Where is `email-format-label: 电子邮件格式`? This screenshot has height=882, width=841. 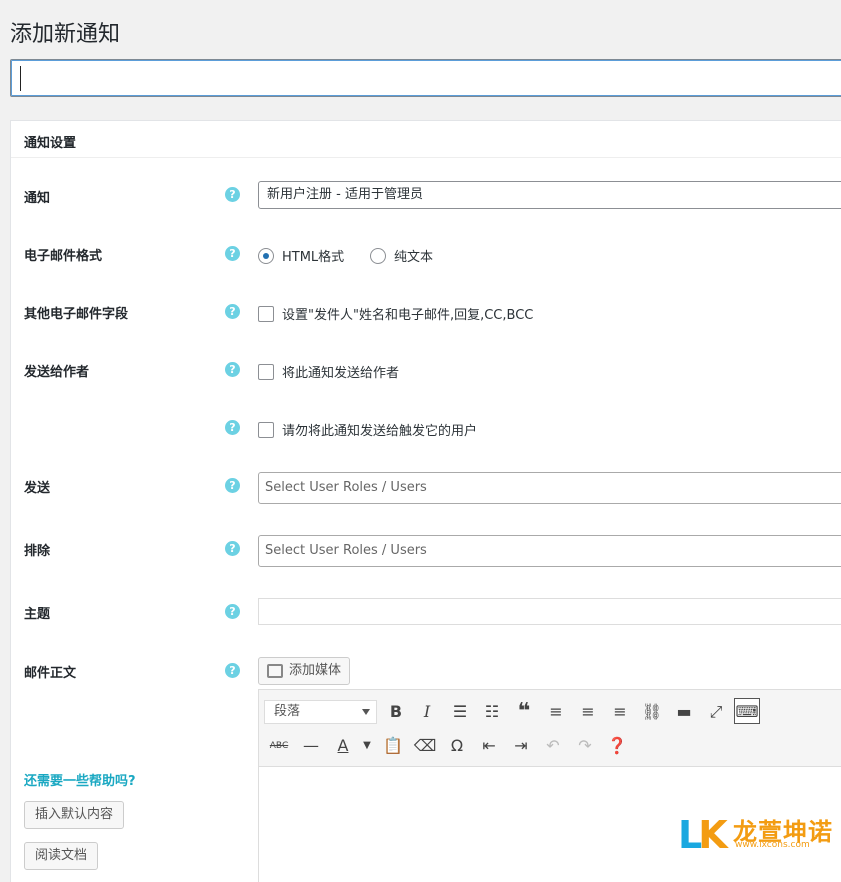 email-format-label: 电子邮件格式 is located at coordinates (63, 256).